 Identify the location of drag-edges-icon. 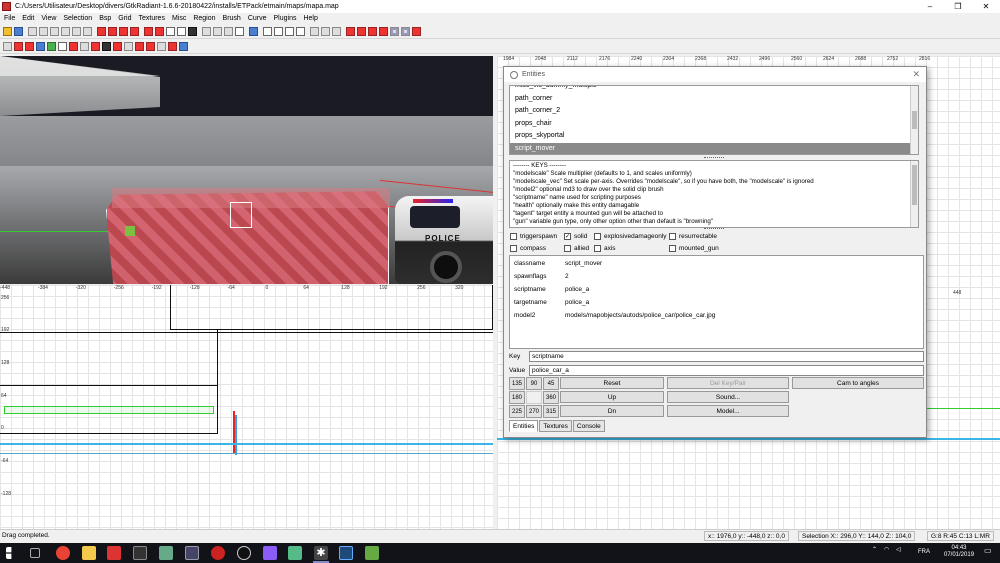
(394, 31).